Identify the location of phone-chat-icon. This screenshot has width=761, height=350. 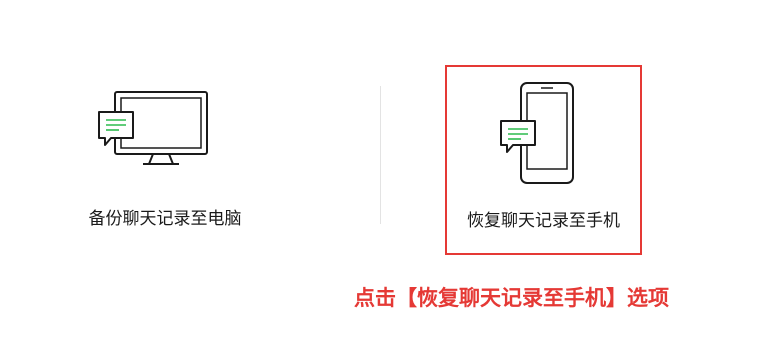
(537, 133).